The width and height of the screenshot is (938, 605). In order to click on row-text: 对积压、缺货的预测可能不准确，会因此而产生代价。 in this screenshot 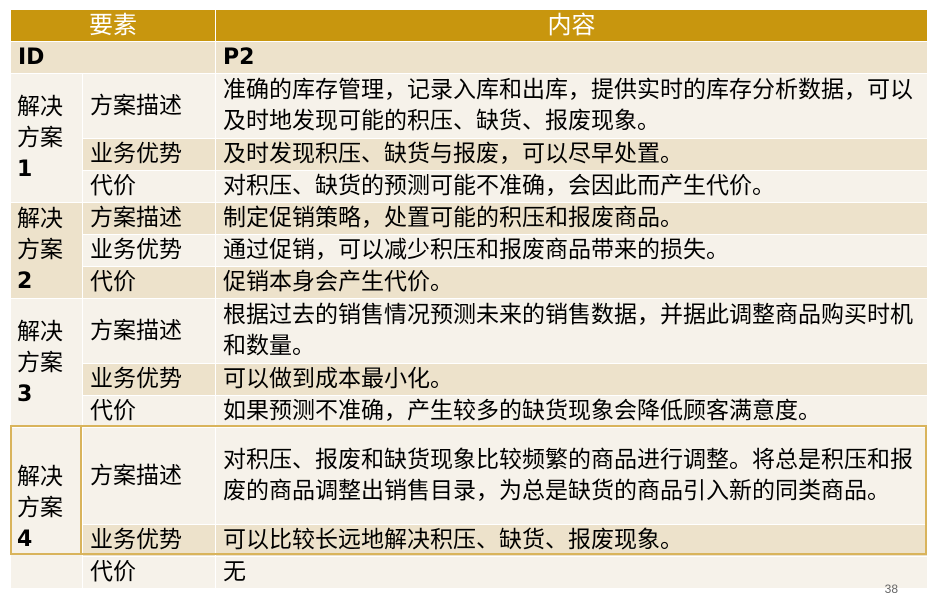, I will do `click(571, 186)`.